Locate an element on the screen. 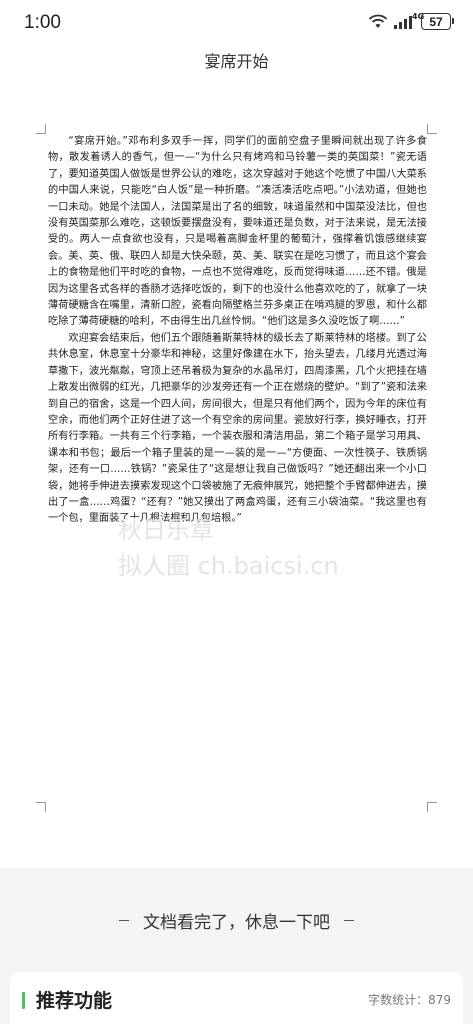  status-time: 1:00 is located at coordinates (42, 22).